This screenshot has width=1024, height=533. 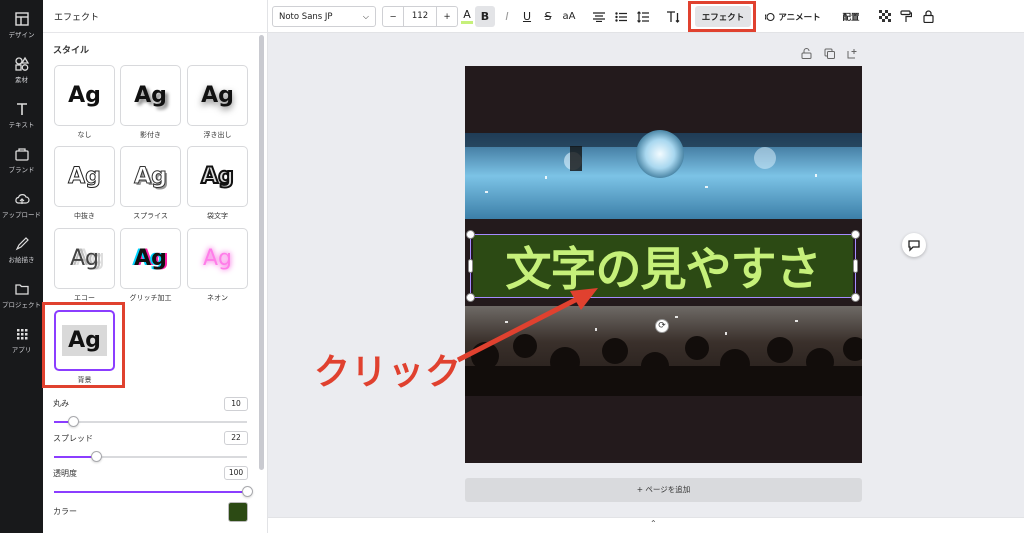 I want to click on align-center-icon, so click(x=599, y=16).